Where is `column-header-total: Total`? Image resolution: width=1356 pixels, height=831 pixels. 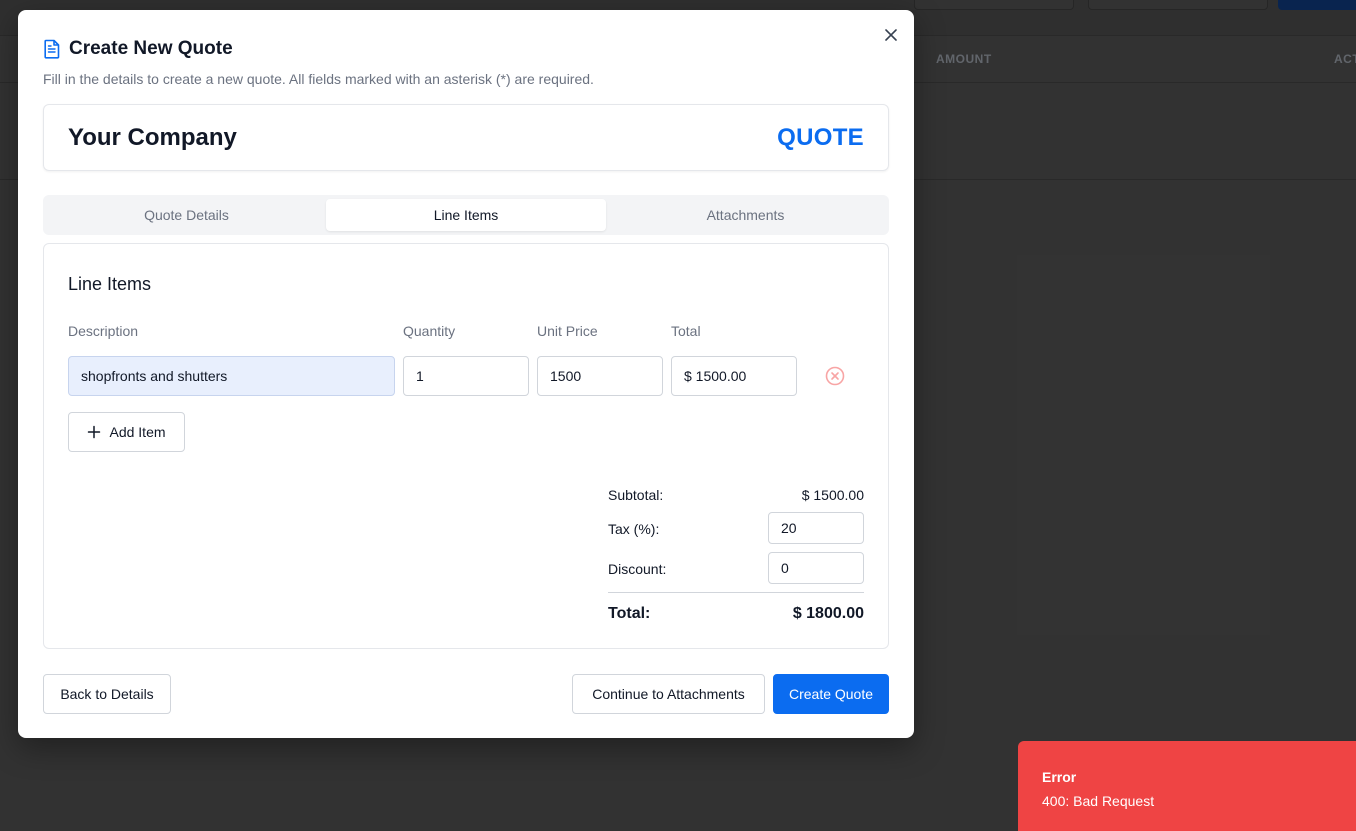 column-header-total: Total is located at coordinates (686, 331).